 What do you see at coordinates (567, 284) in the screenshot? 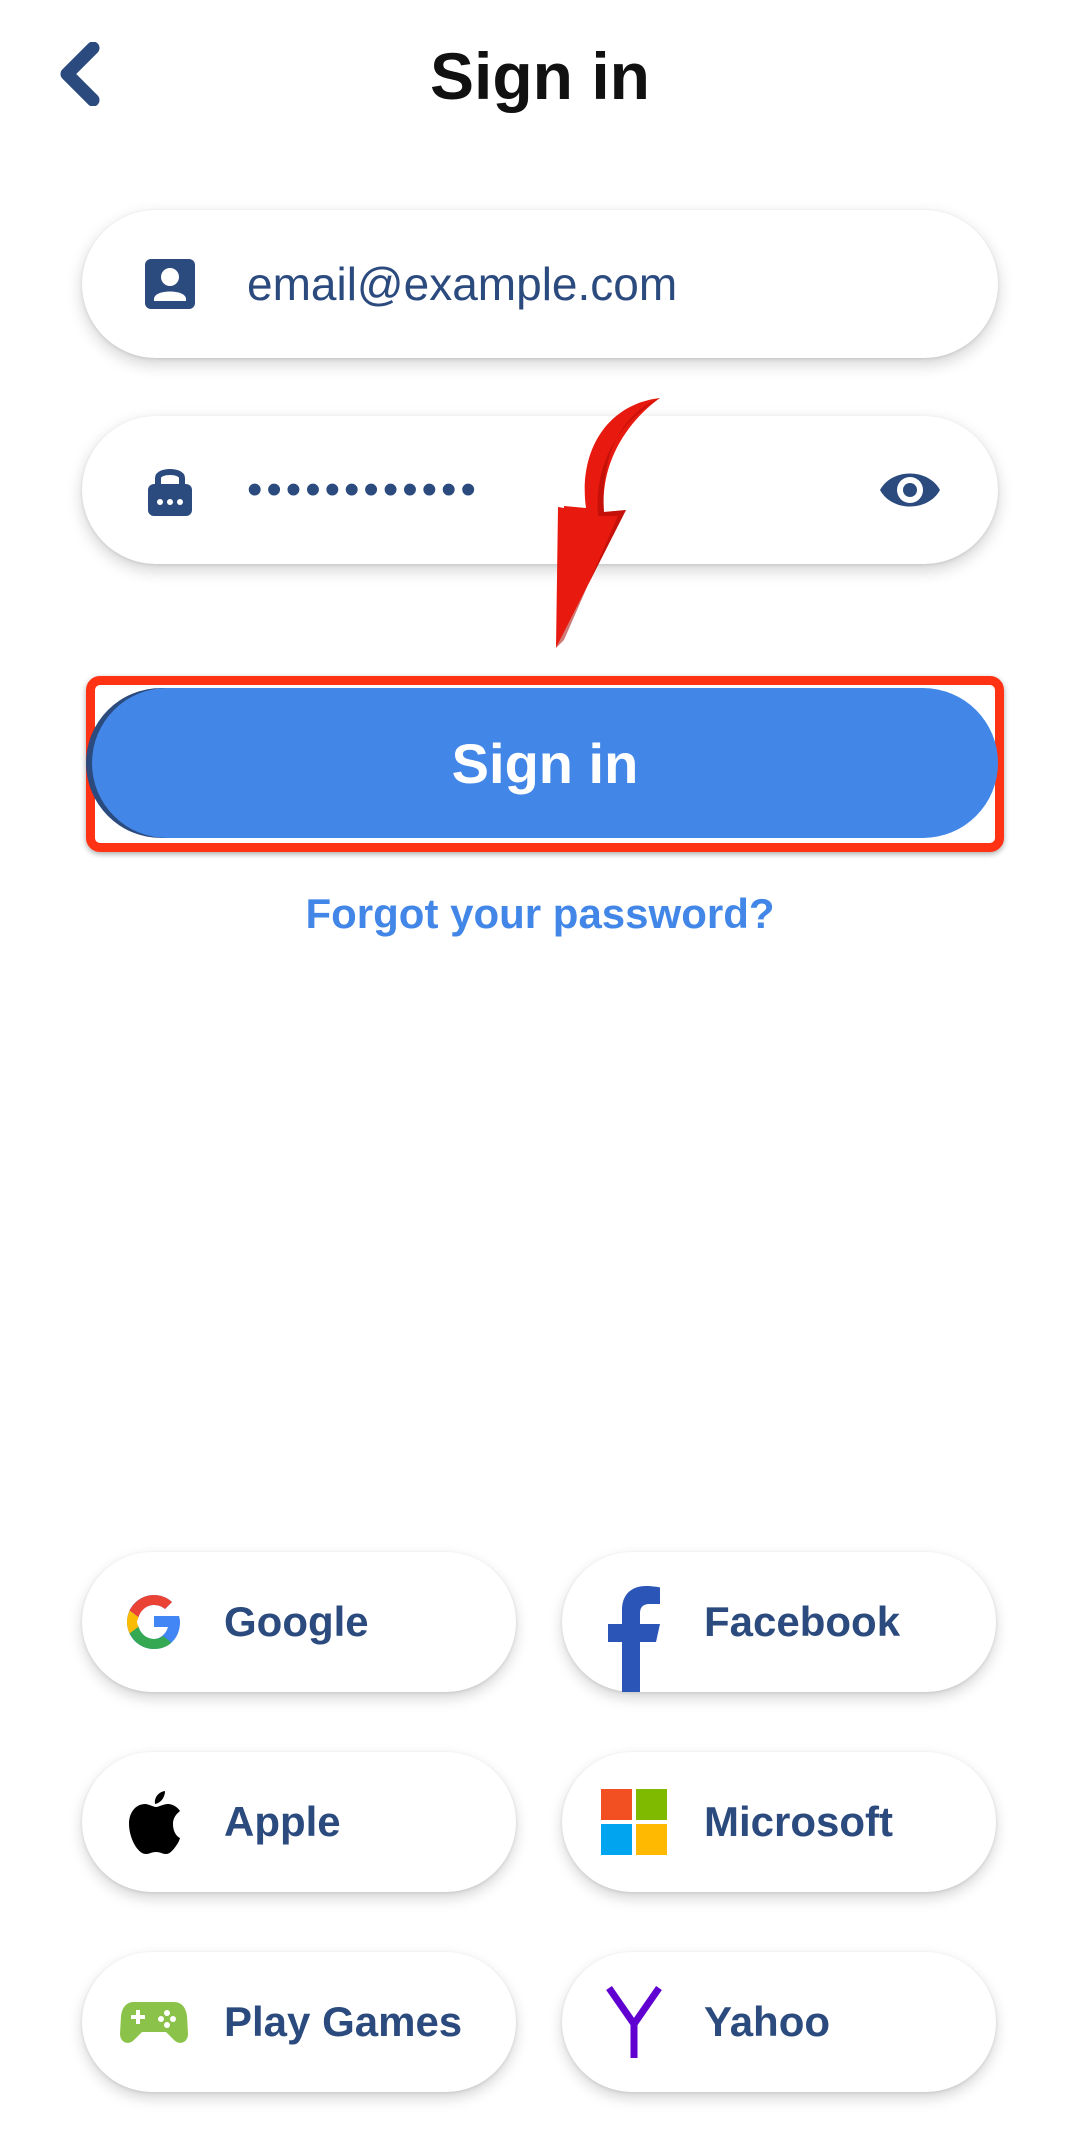
I see `email-input` at bounding box center [567, 284].